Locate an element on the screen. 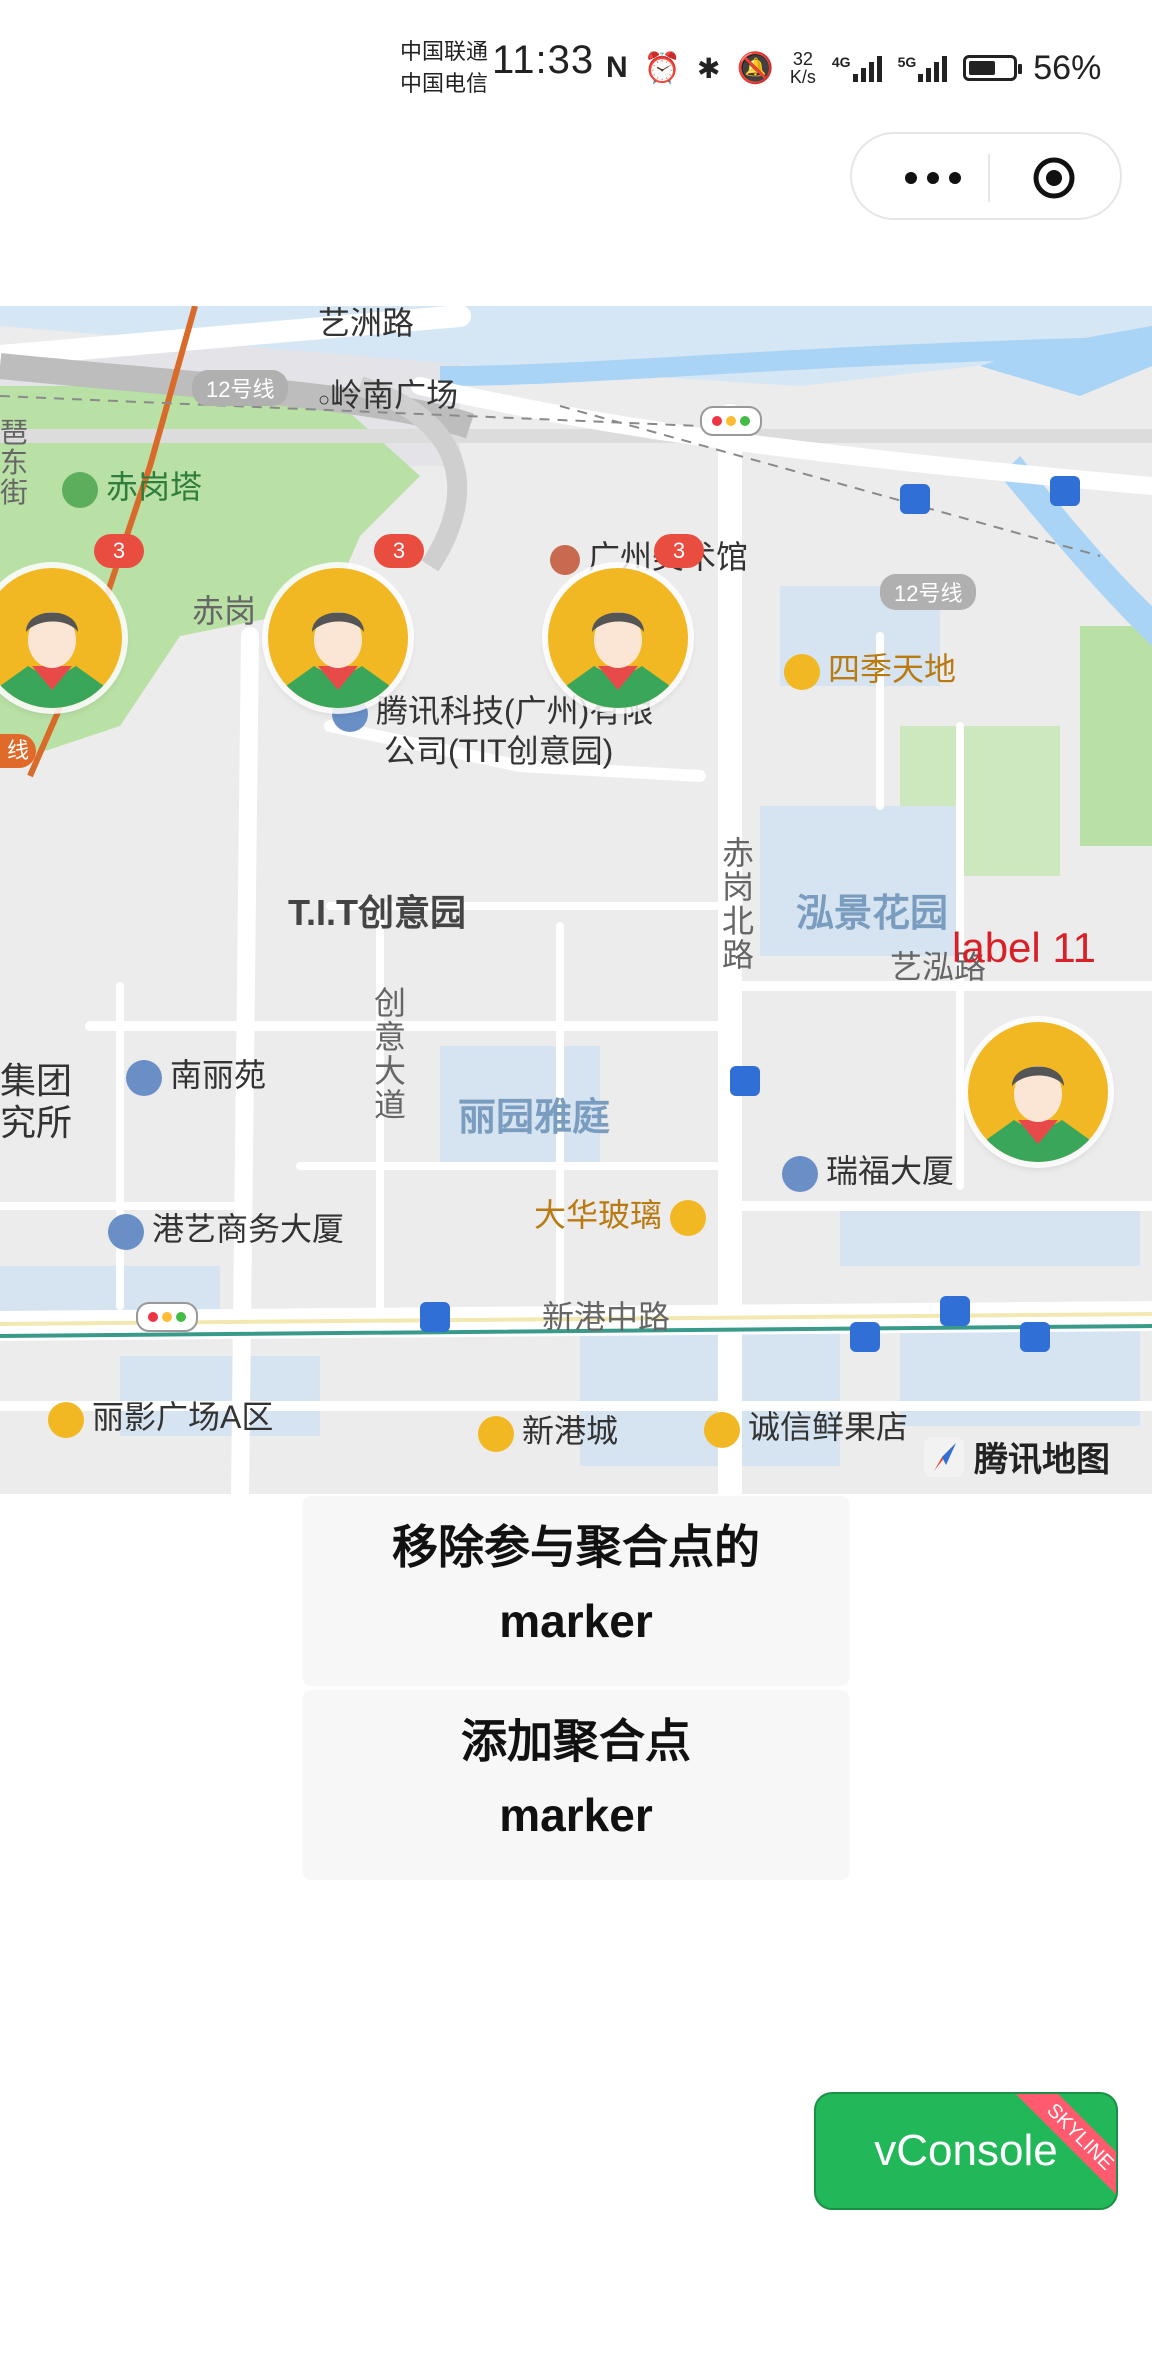 The image size is (1152, 2376). map-label-siji: 四季天地 is located at coordinates (870, 667).